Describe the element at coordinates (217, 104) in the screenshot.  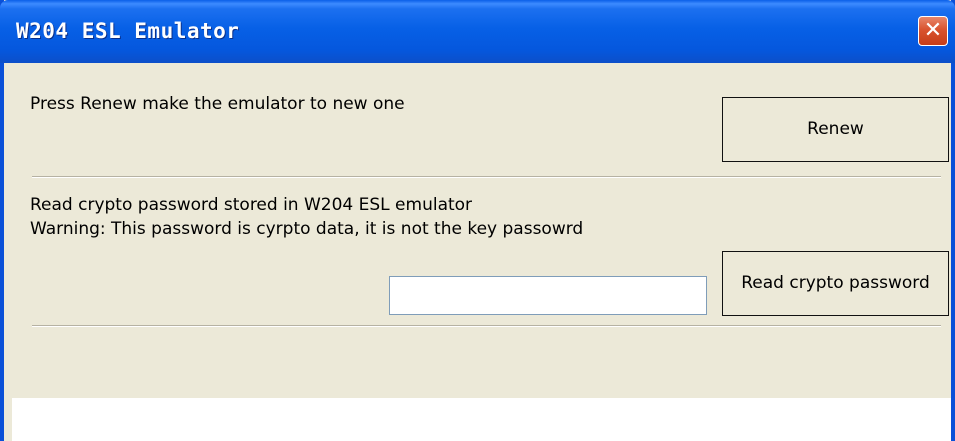
I see `renew-instruction: Press Renew make the emulator to new one` at that location.